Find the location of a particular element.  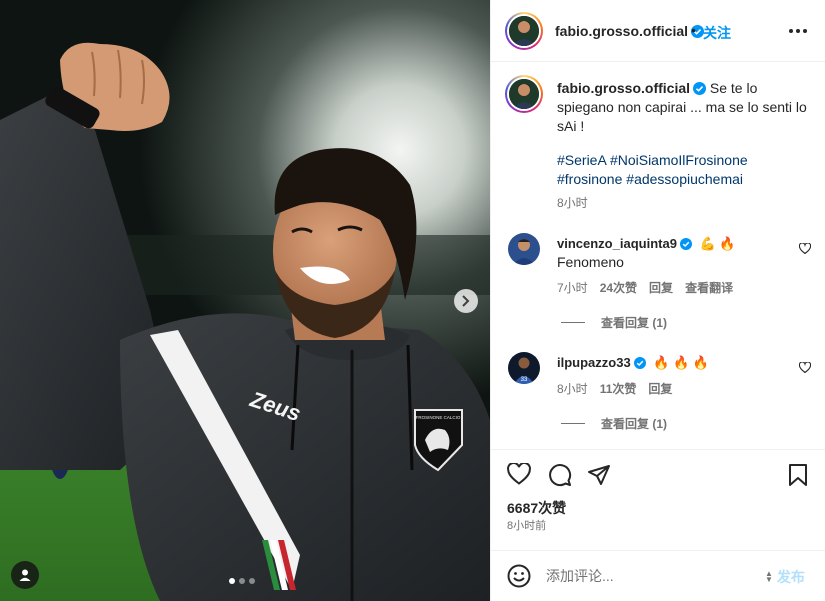

next-image-icon is located at coordinates (466, 301).